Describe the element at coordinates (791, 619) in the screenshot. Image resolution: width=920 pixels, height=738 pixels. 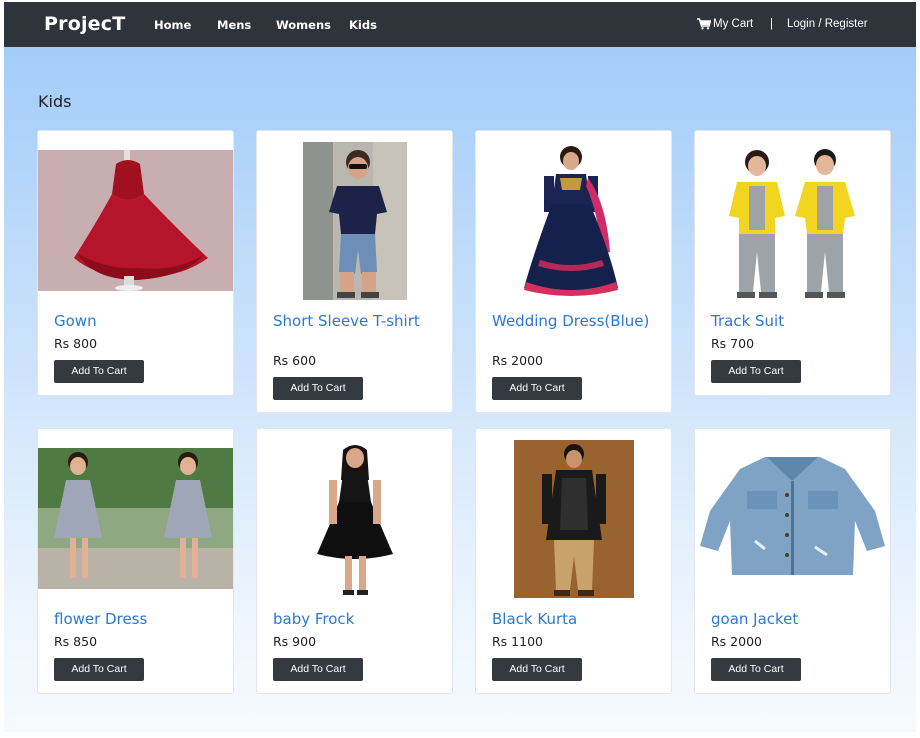
I see `product-name: goan Jacket` at that location.